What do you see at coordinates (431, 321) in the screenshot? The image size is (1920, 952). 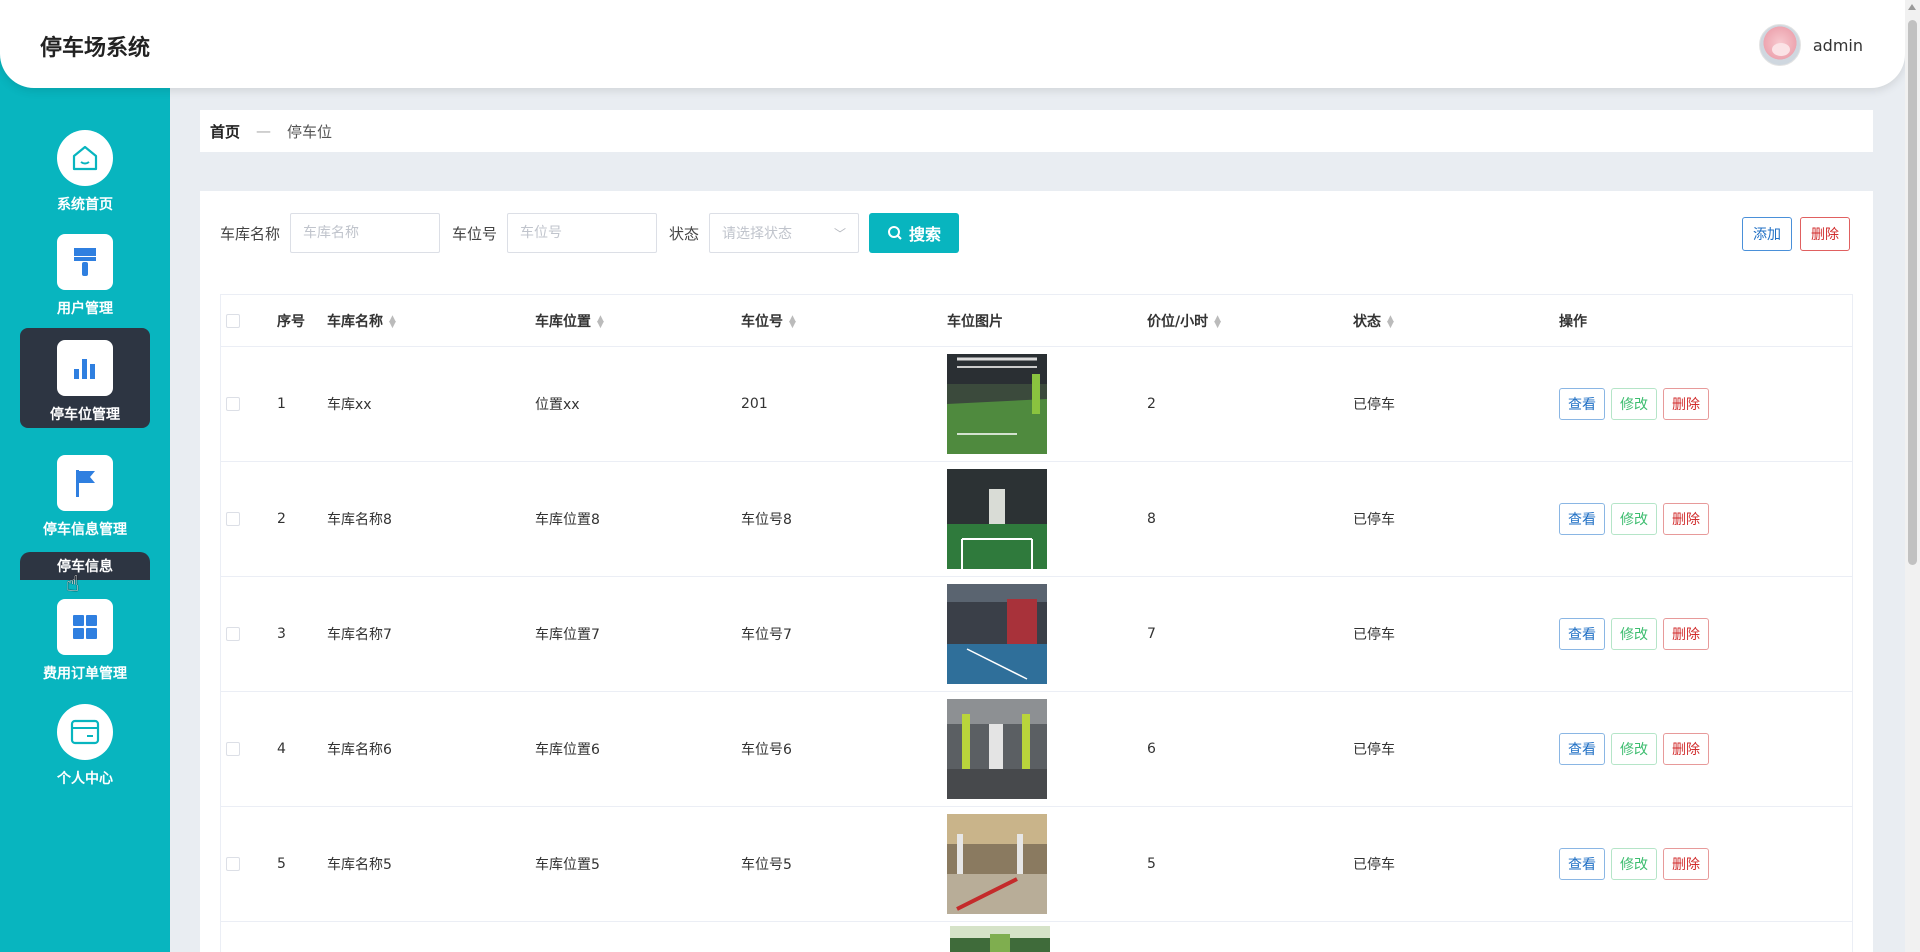 I see `header-garage-name: 车库名称 ▲ ▼` at bounding box center [431, 321].